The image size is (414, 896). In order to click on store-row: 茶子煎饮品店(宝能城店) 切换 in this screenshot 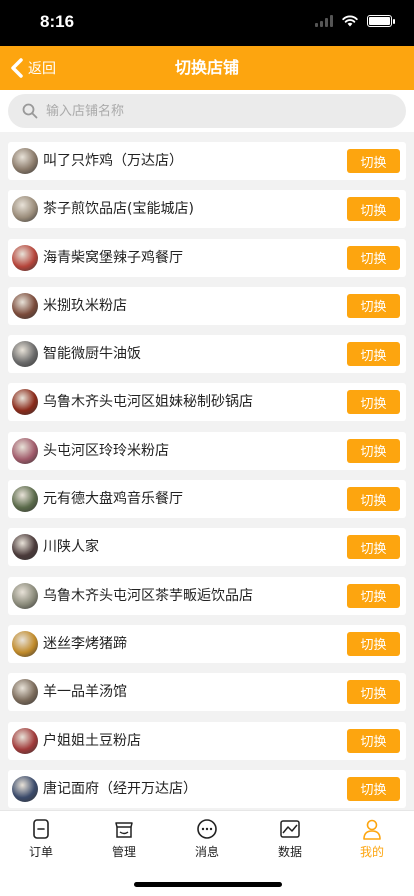, I will do `click(207, 209)`.